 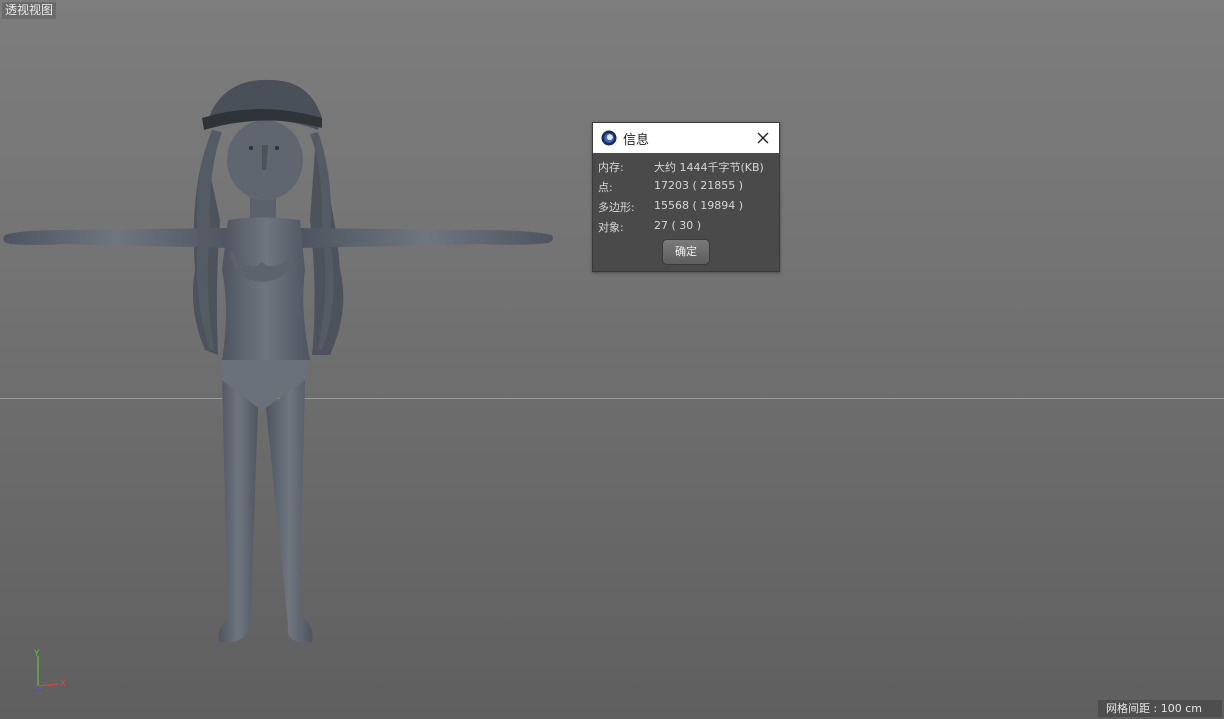 What do you see at coordinates (611, 227) in the screenshot?
I see `info-key: 对象:` at bounding box center [611, 227].